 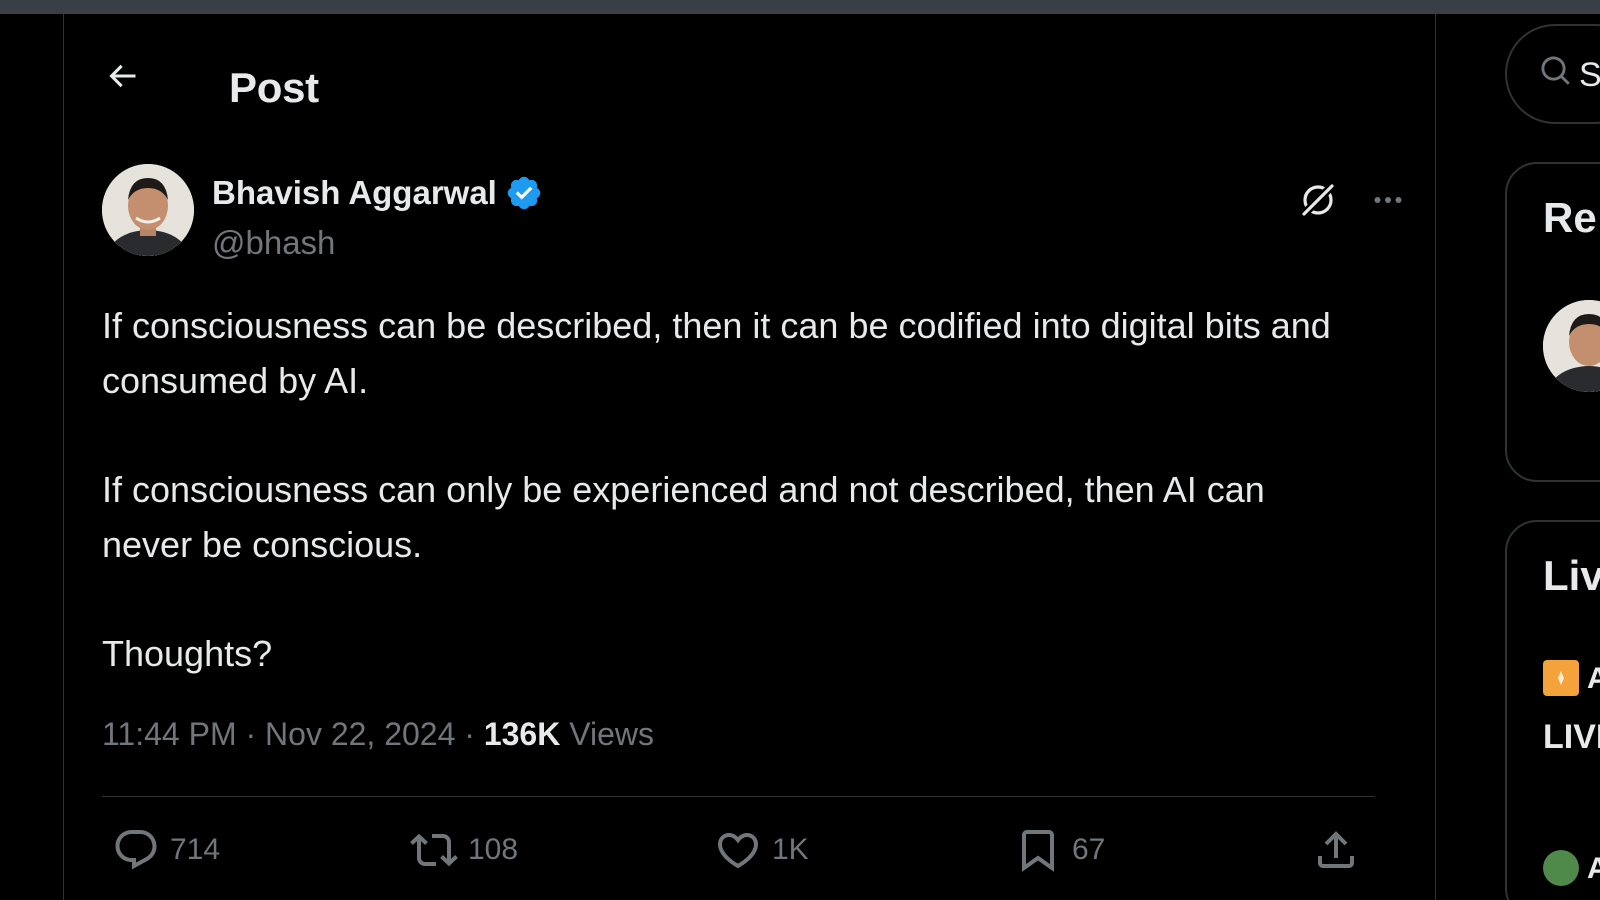 I want to click on repost-button: 108, so click(x=464, y=850).